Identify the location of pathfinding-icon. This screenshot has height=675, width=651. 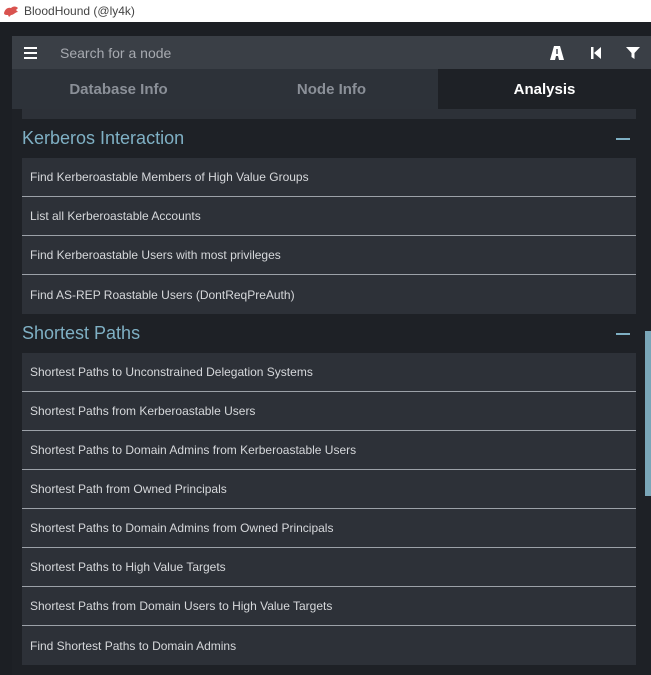
(557, 53).